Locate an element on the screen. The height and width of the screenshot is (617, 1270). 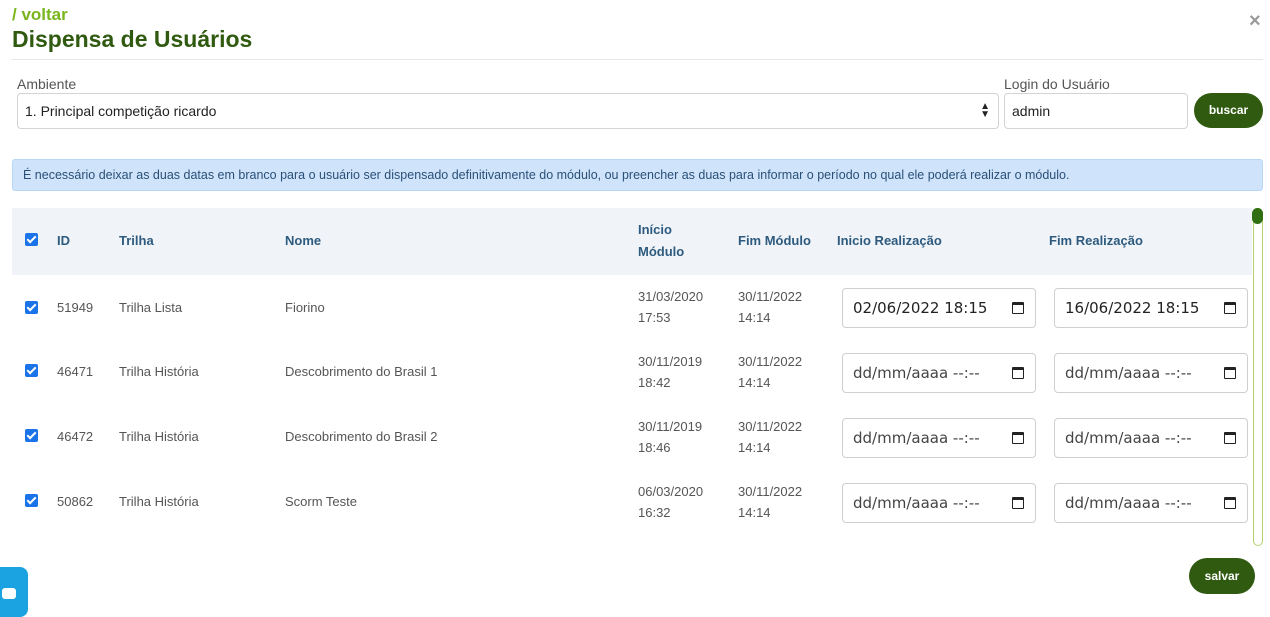
column-header-inicio-modulo-line1: Início is located at coordinates (655, 229).